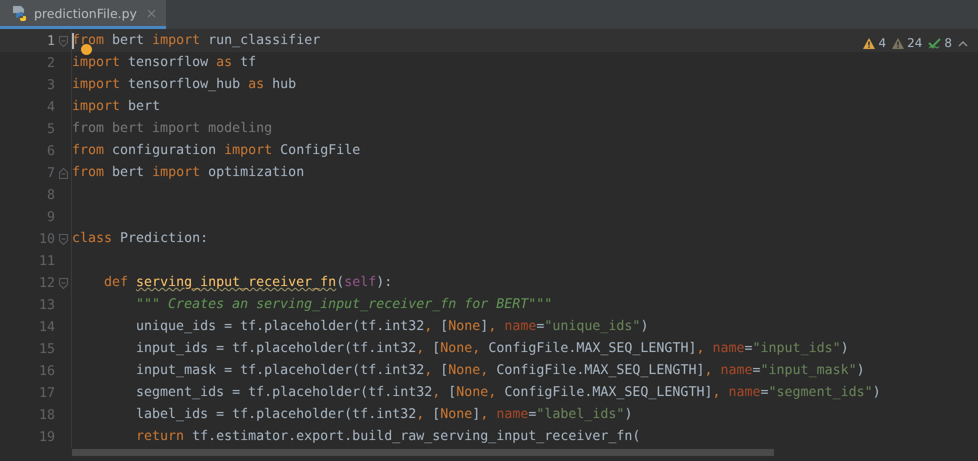 The width and height of the screenshot is (978, 461). I want to click on line-number: 7, so click(50, 173).